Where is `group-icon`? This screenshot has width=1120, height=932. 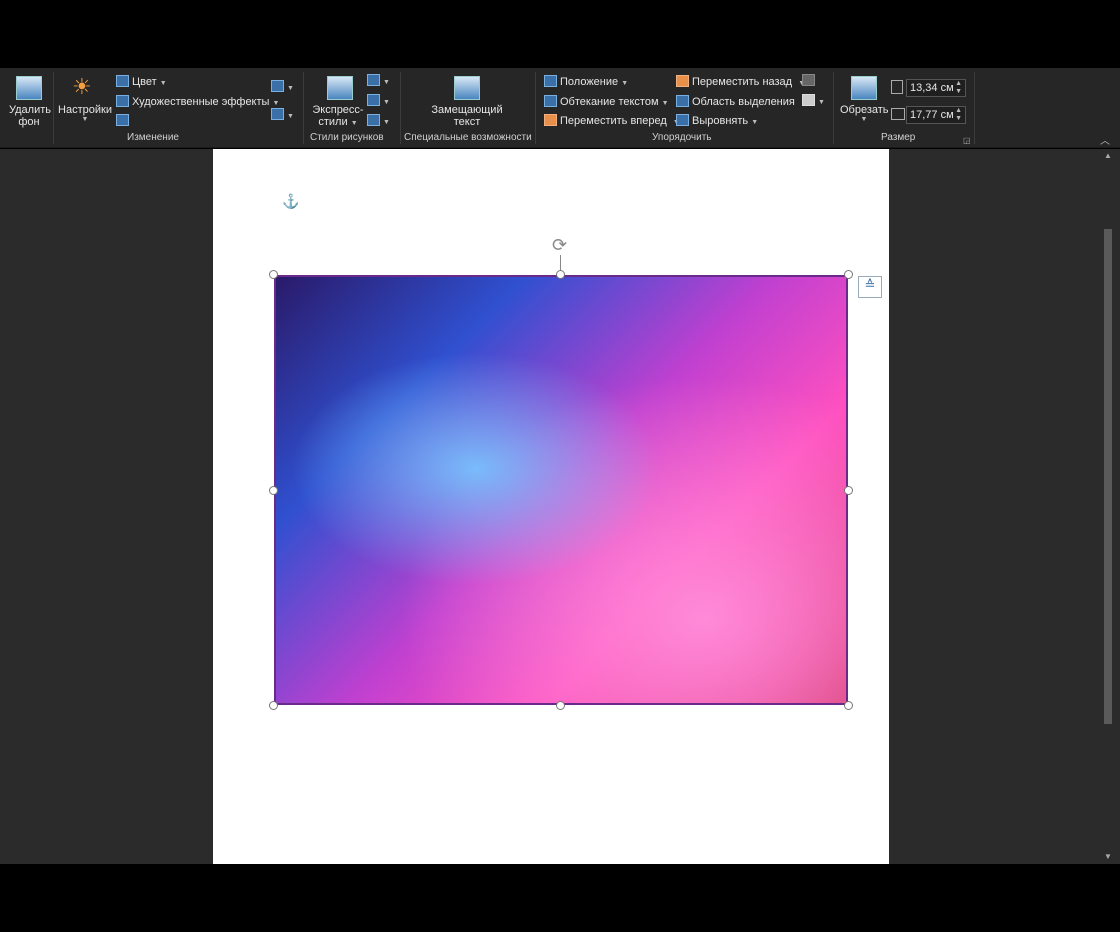 group-icon is located at coordinates (808, 80).